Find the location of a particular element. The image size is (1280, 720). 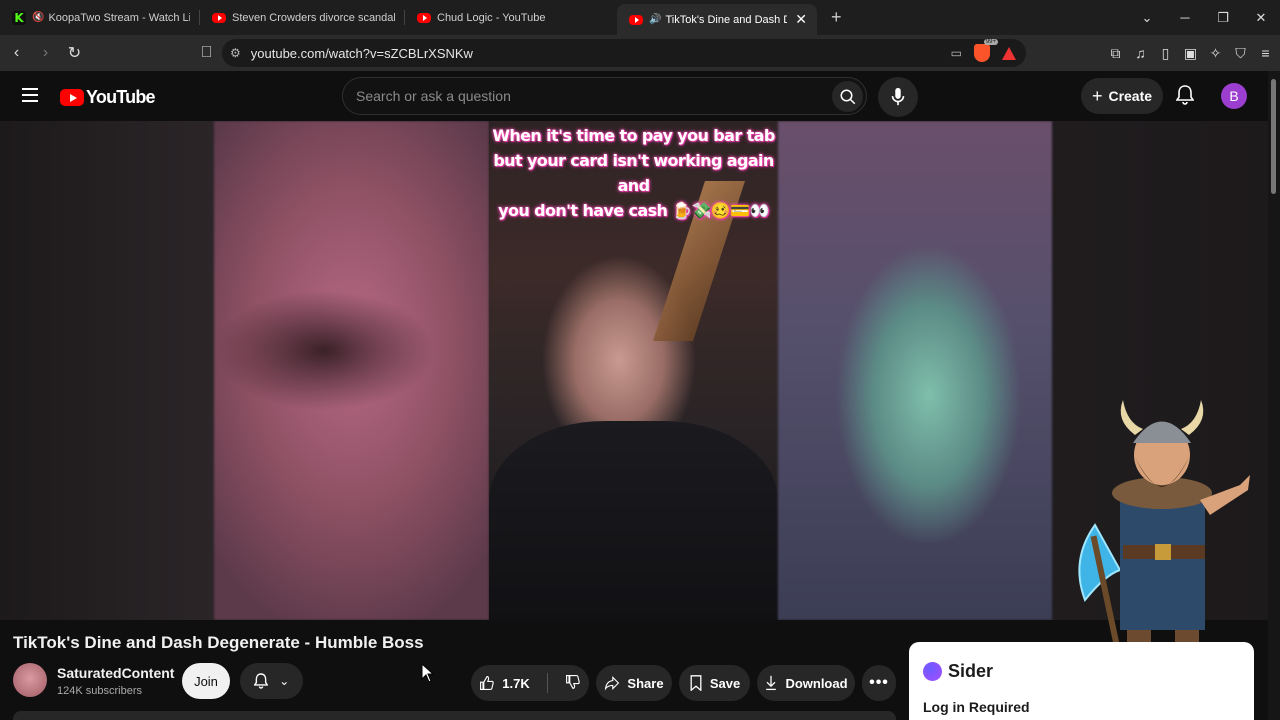

more-actions-button: ••• is located at coordinates (879, 683).